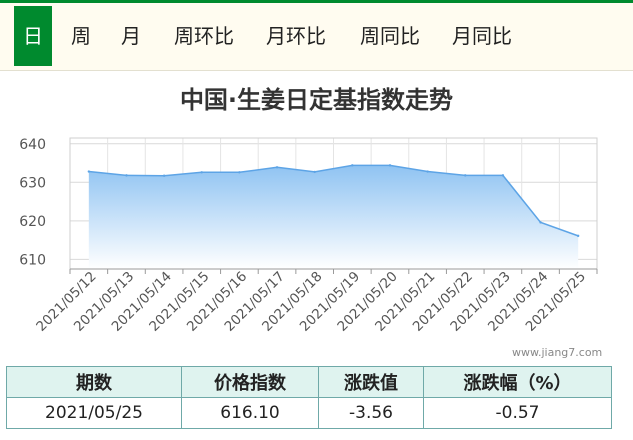 This screenshot has width=633, height=440. What do you see at coordinates (94, 413) in the screenshot?
I see `cell-period: 2021/05/25` at bounding box center [94, 413].